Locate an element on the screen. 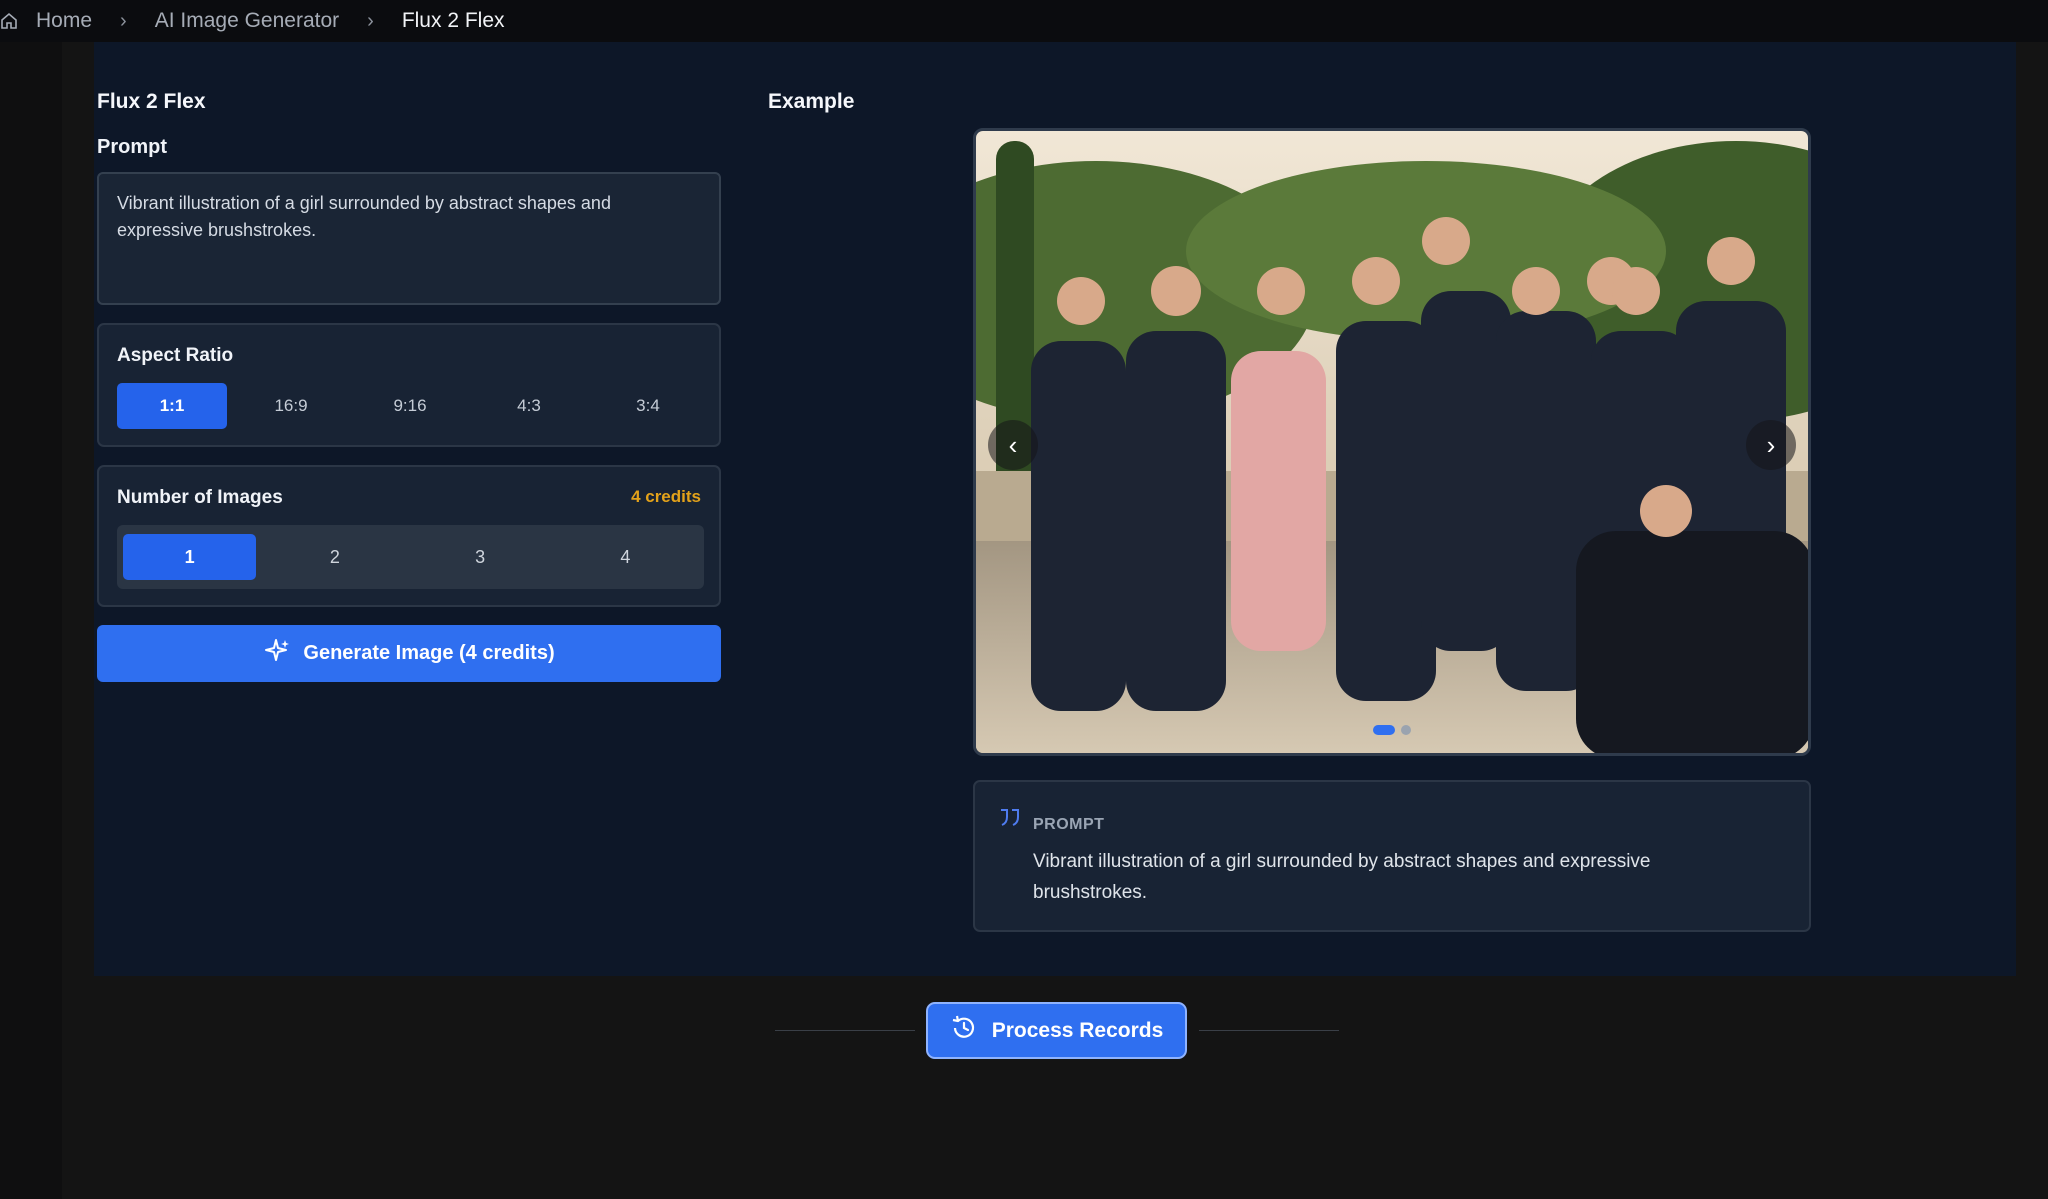 The height and width of the screenshot is (1199, 2048). num-images-option-3: 3 is located at coordinates (480, 557).